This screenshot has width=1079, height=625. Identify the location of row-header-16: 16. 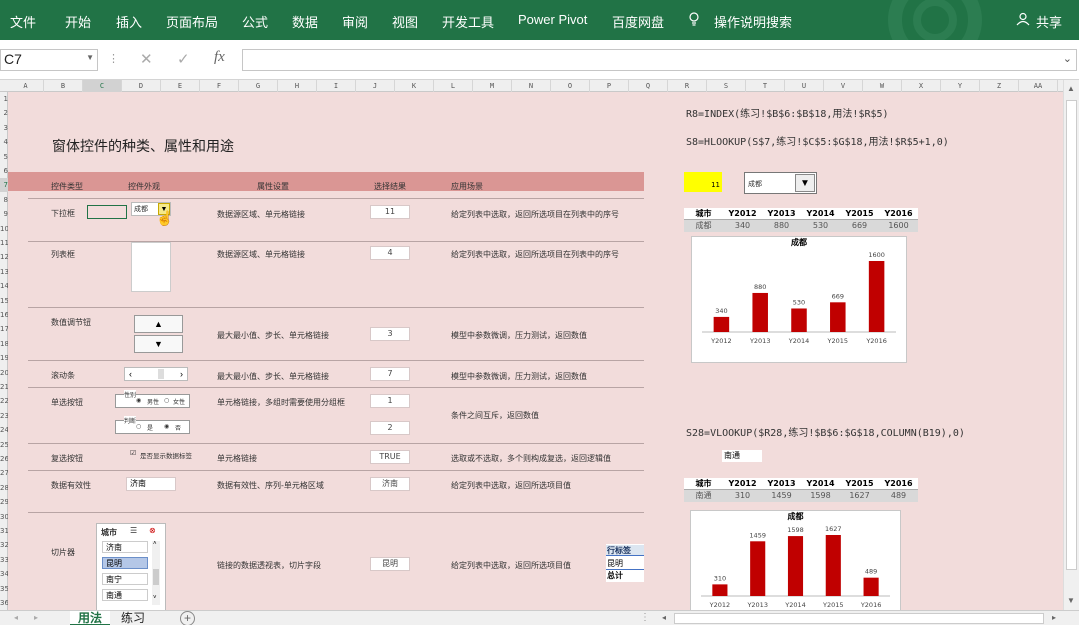
(4, 315).